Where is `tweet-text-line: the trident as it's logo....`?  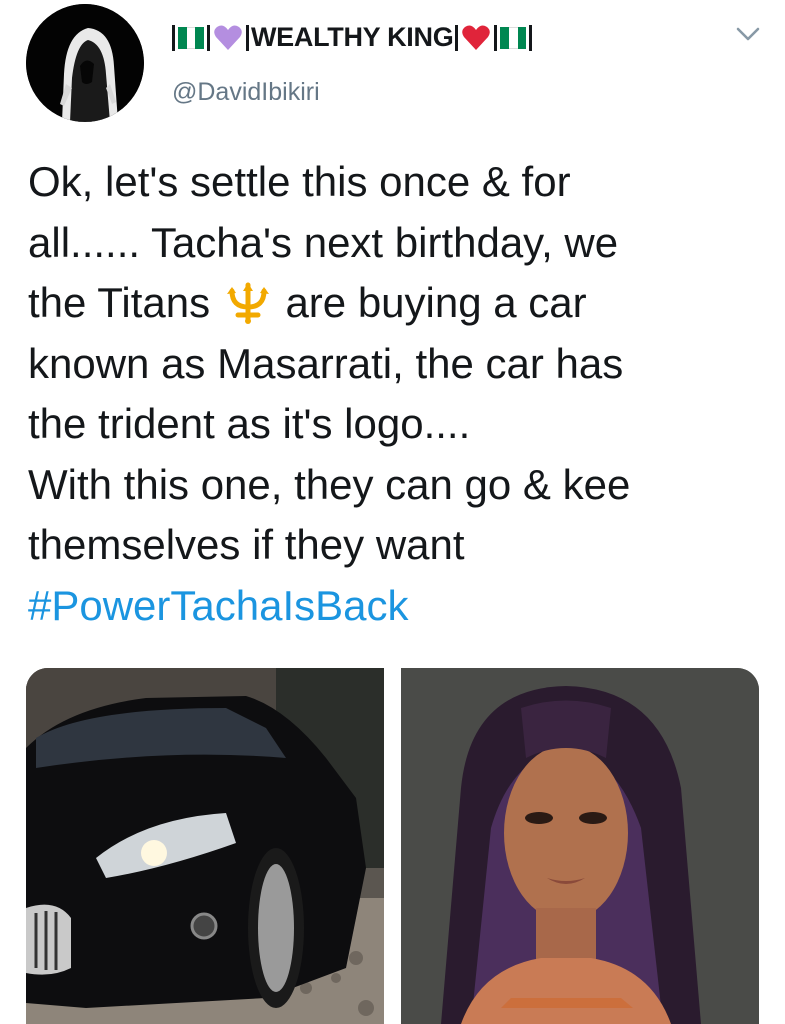
tweet-text-line: the trident as it's logo.... is located at coordinates (249, 423).